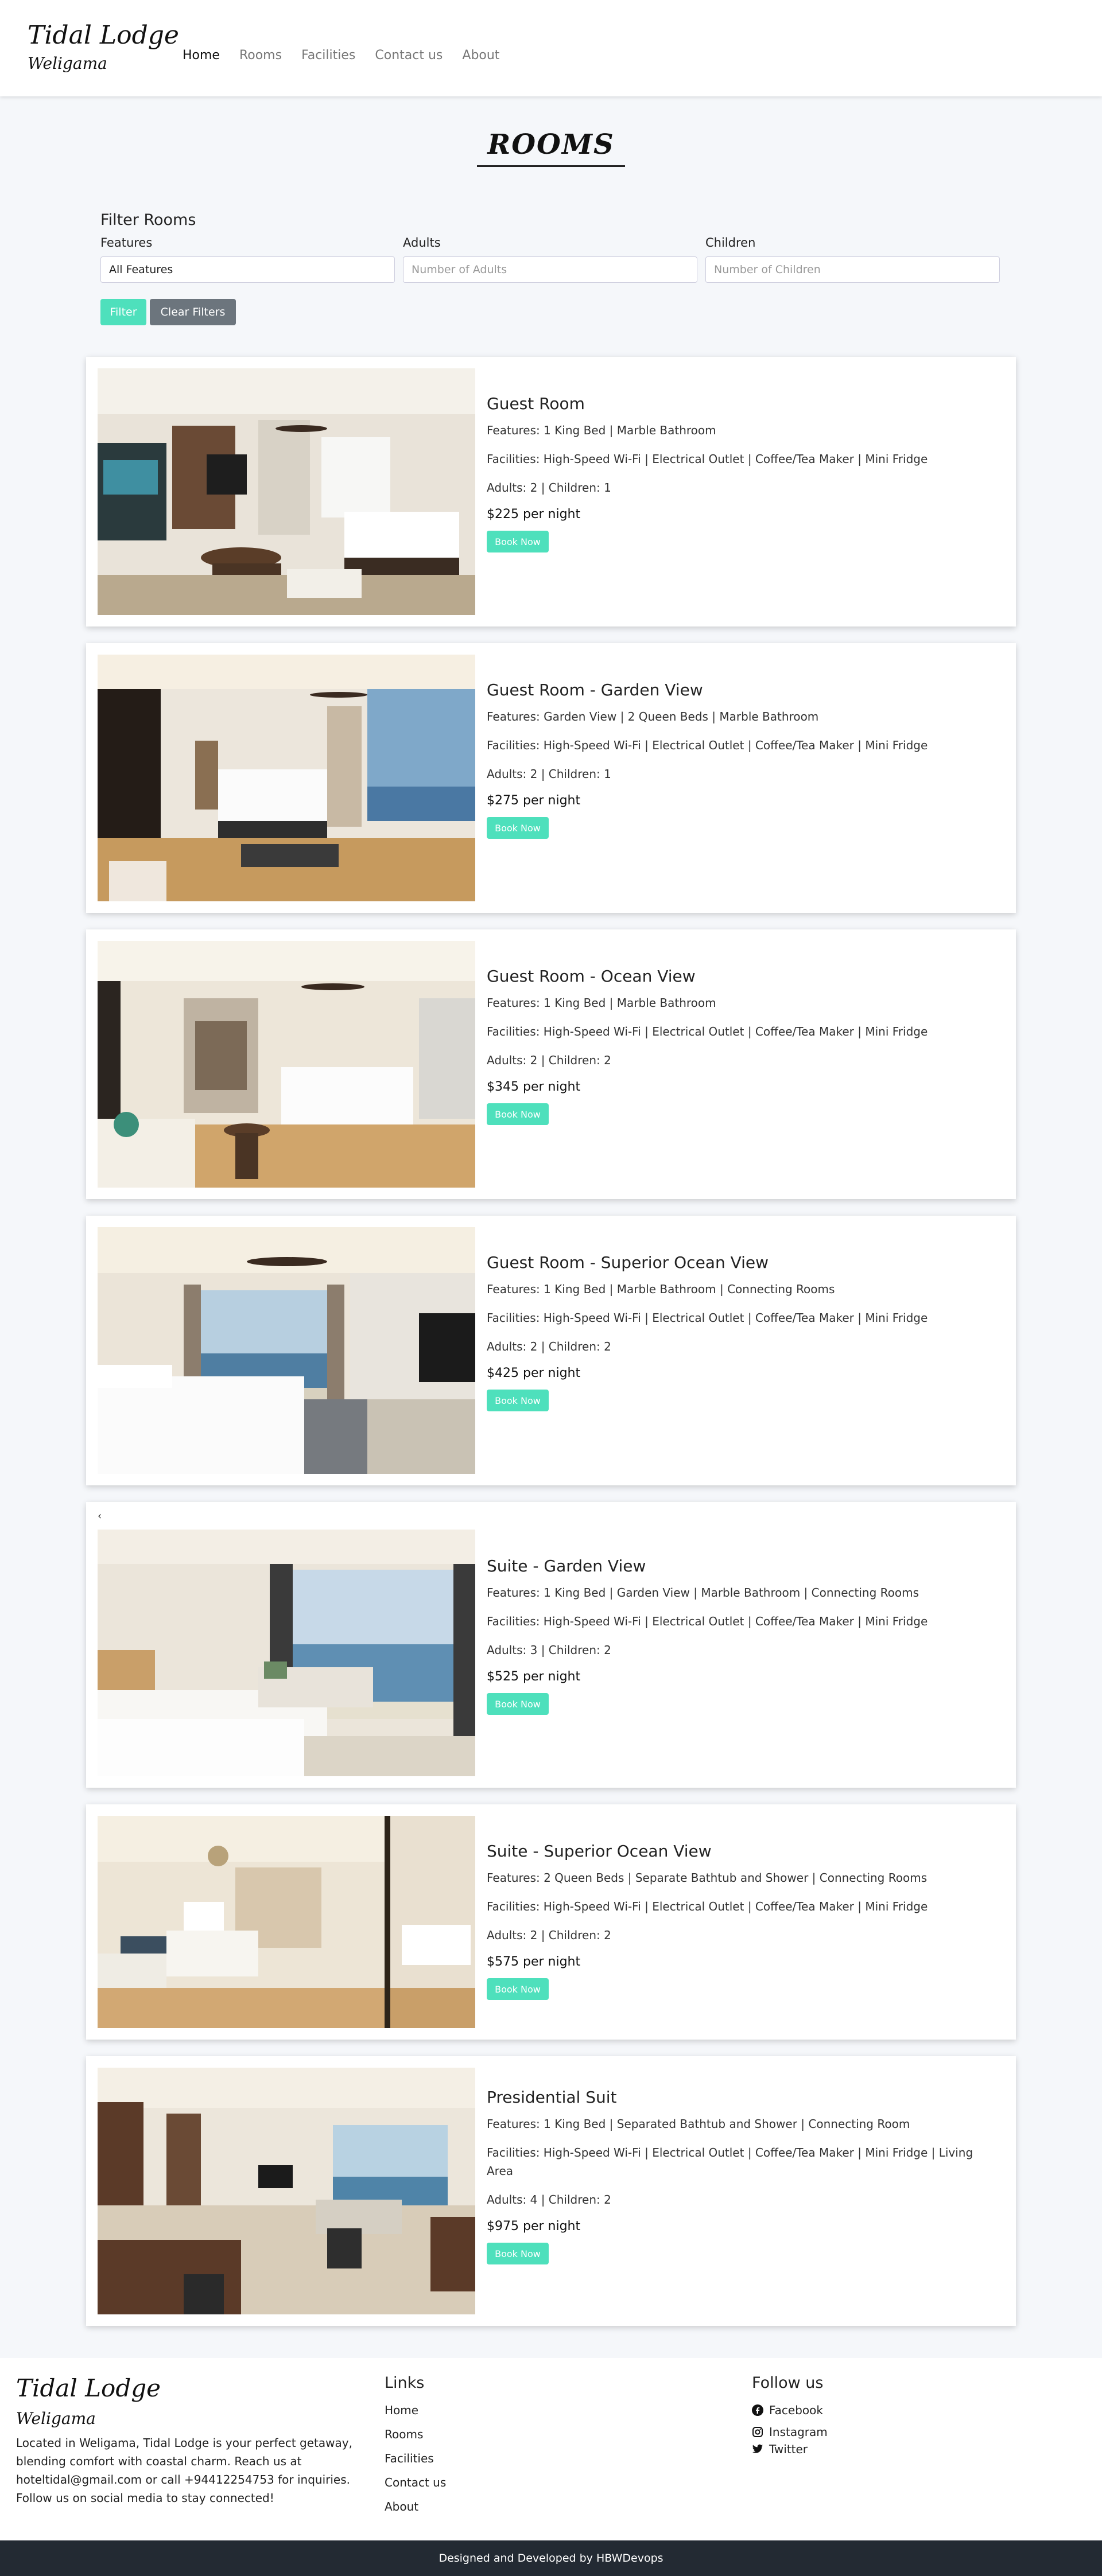 This screenshot has width=1102, height=2576. I want to click on footer-link-contact: Contact us, so click(415, 2482).